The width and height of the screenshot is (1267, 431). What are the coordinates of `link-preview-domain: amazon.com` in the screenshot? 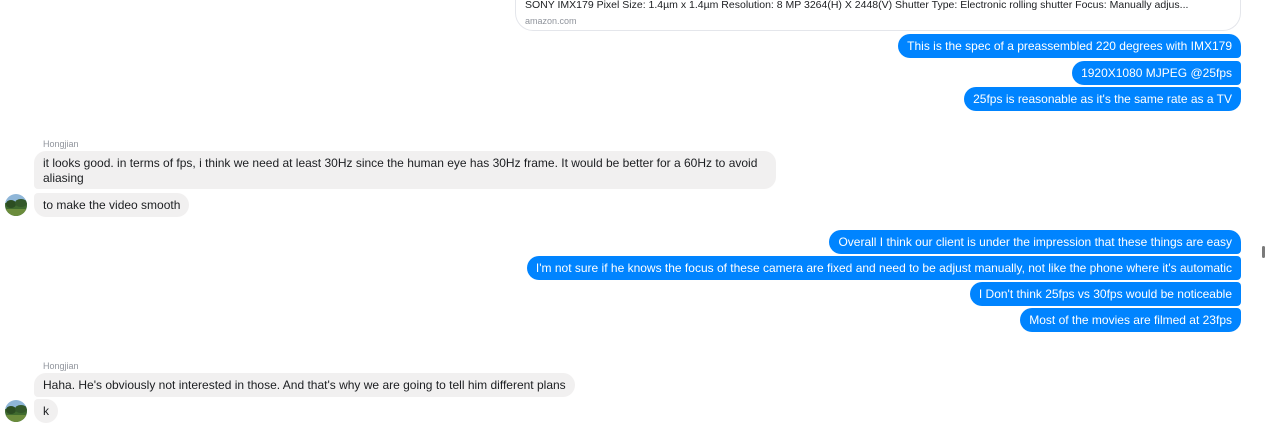 It's located at (551, 21).